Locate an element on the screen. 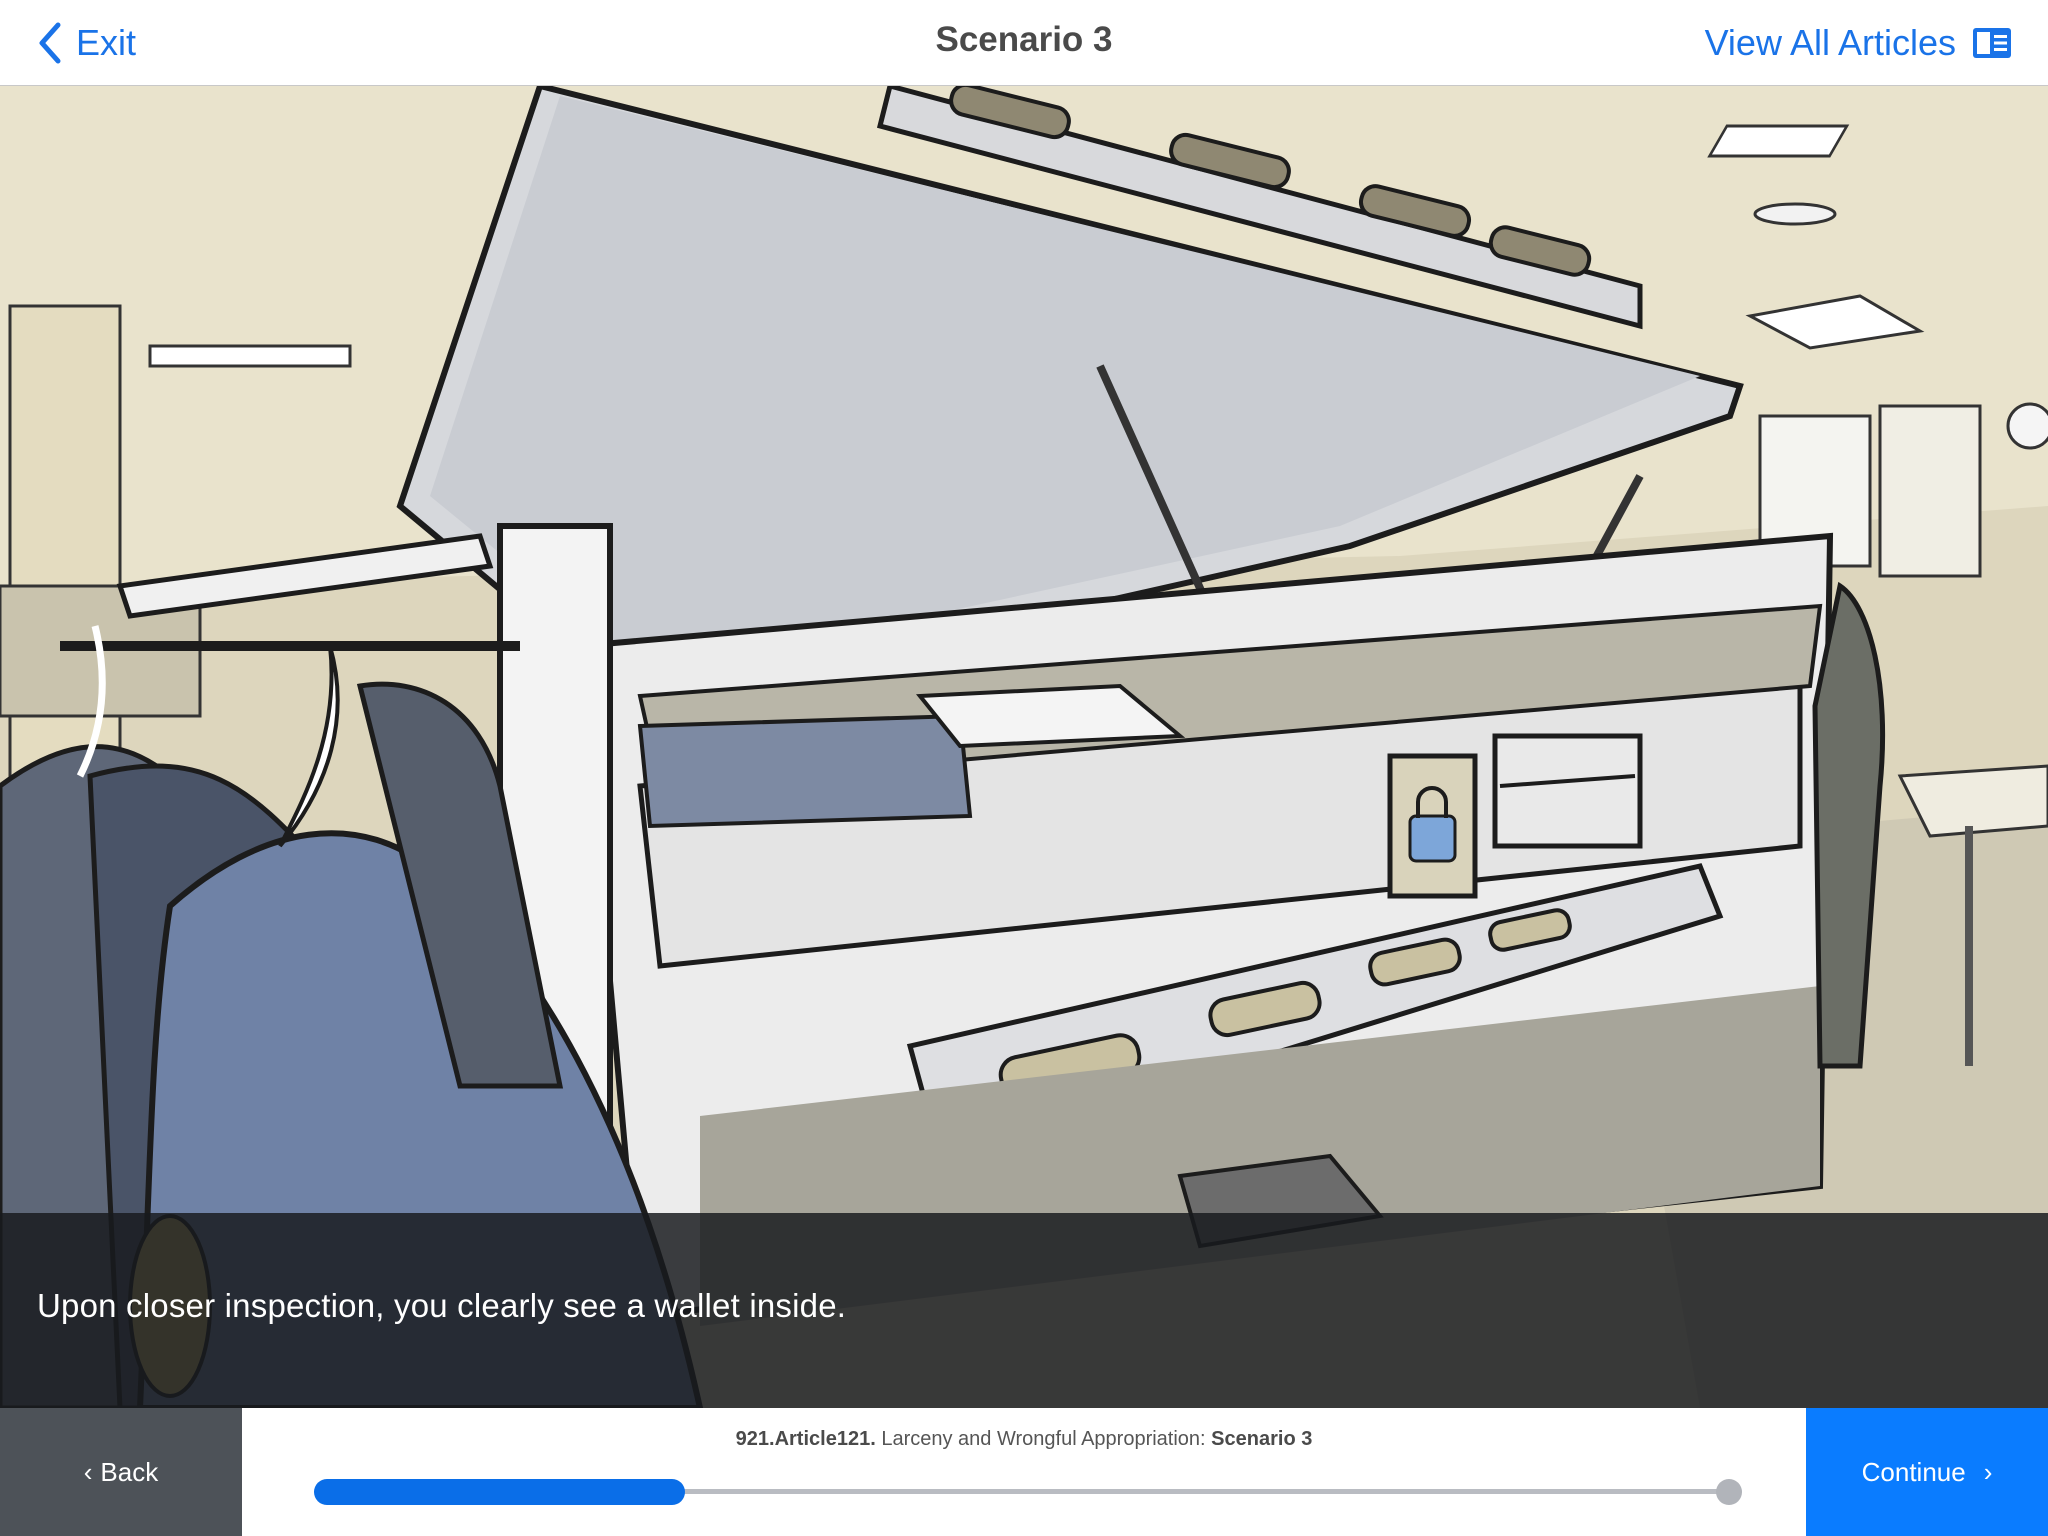 The image size is (2048, 1536). chevron-right-icon: › is located at coordinates (1988, 1471).